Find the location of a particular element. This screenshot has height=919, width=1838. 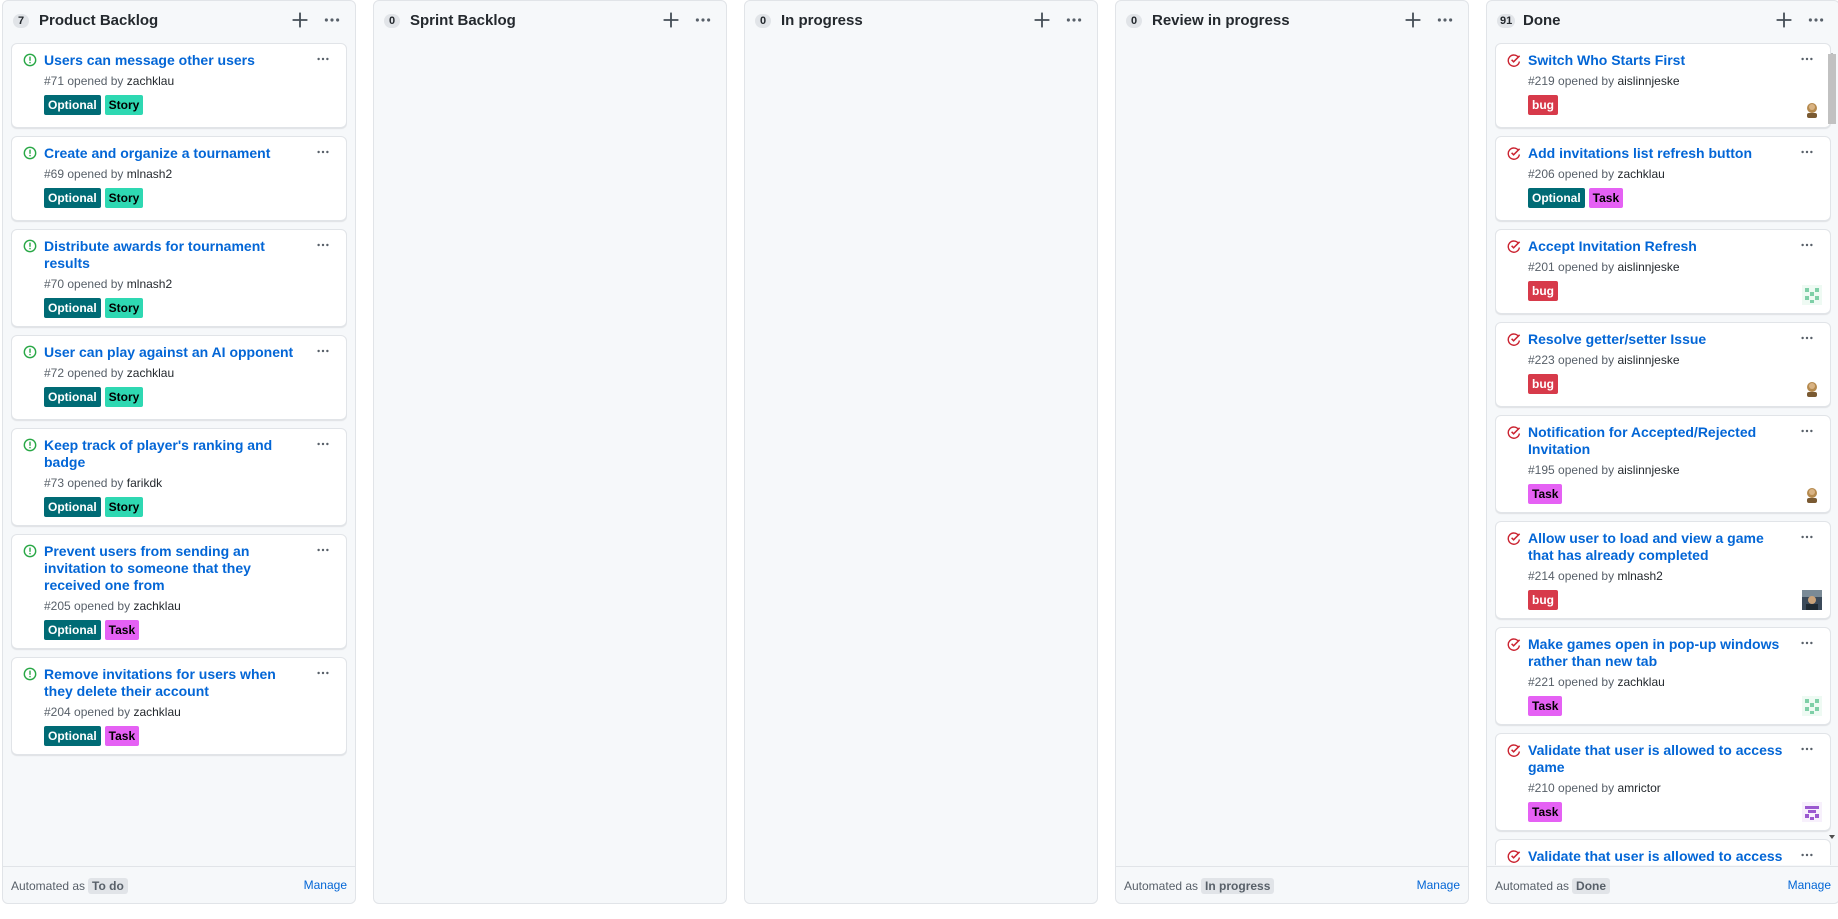

issue-title-link: Accept Invitation Refresh is located at coordinates (1656, 246).